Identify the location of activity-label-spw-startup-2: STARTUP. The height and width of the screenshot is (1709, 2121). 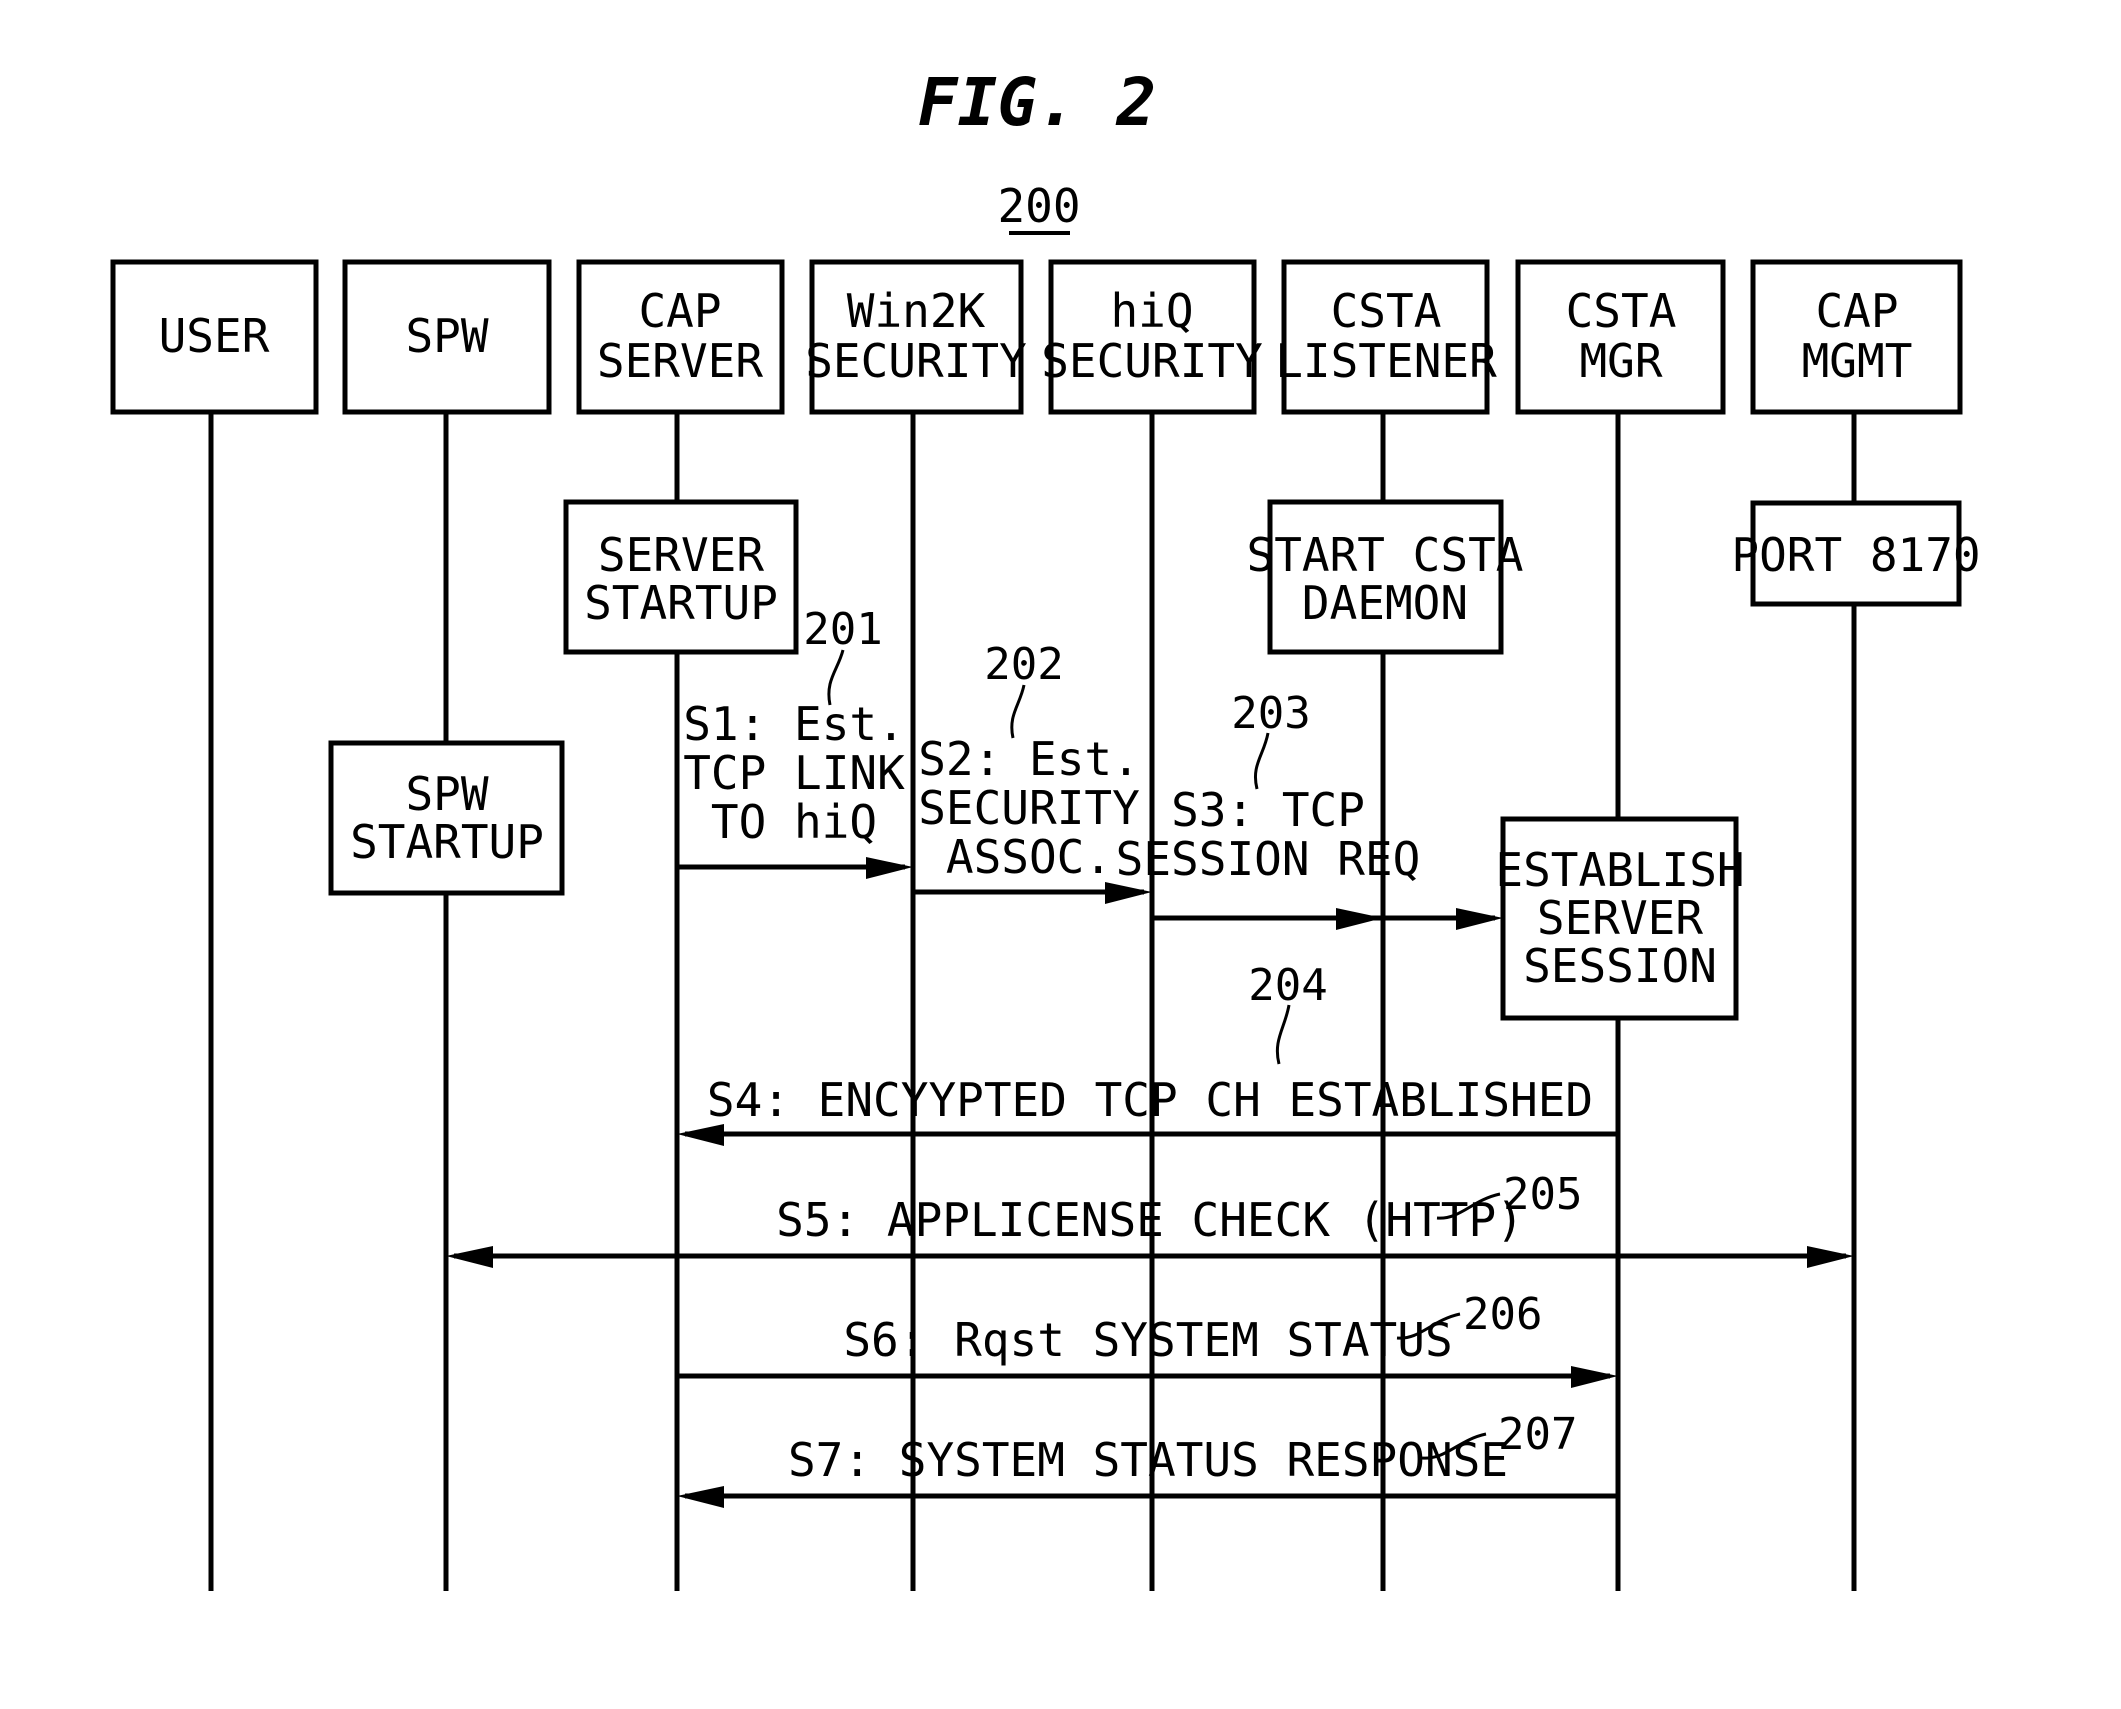
(447, 842).